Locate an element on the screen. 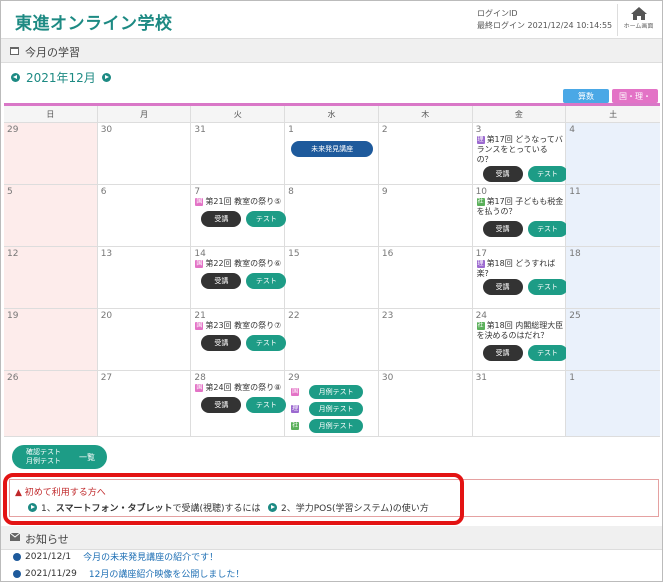 The height and width of the screenshot is (582, 663). next-month-icon is located at coordinates (106, 77).